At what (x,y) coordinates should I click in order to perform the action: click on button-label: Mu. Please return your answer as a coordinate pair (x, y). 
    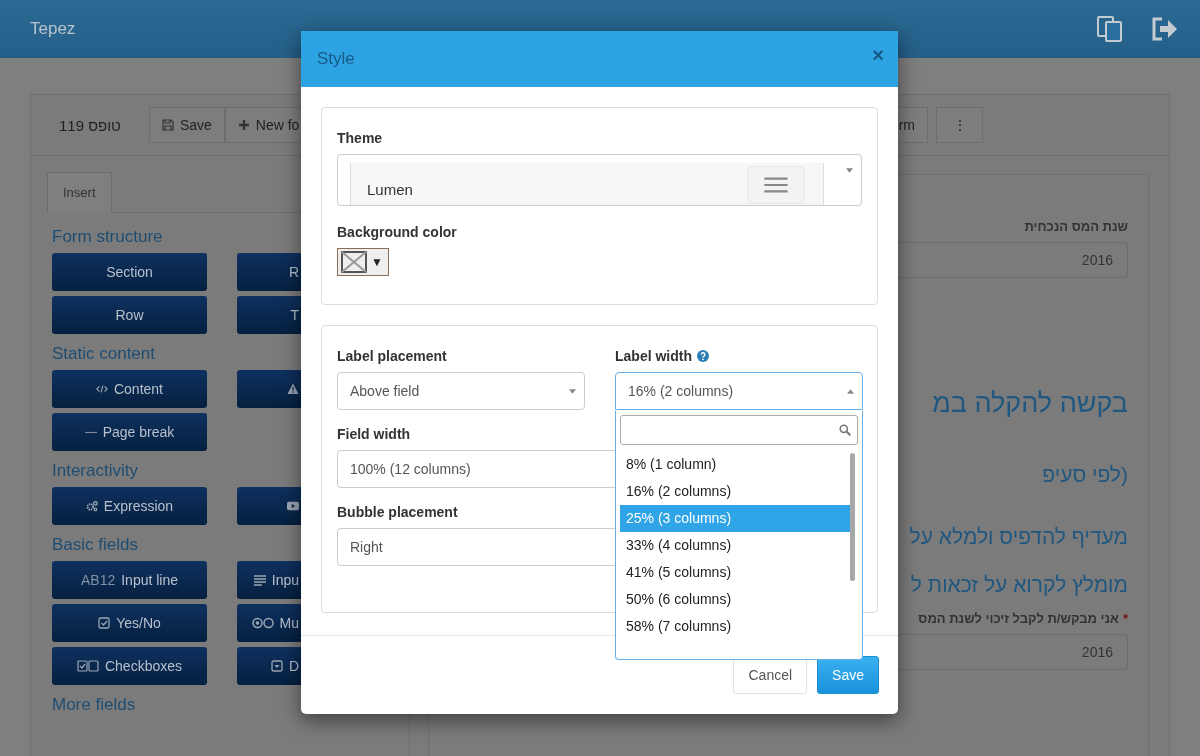
    Looking at the image, I should click on (289, 623).